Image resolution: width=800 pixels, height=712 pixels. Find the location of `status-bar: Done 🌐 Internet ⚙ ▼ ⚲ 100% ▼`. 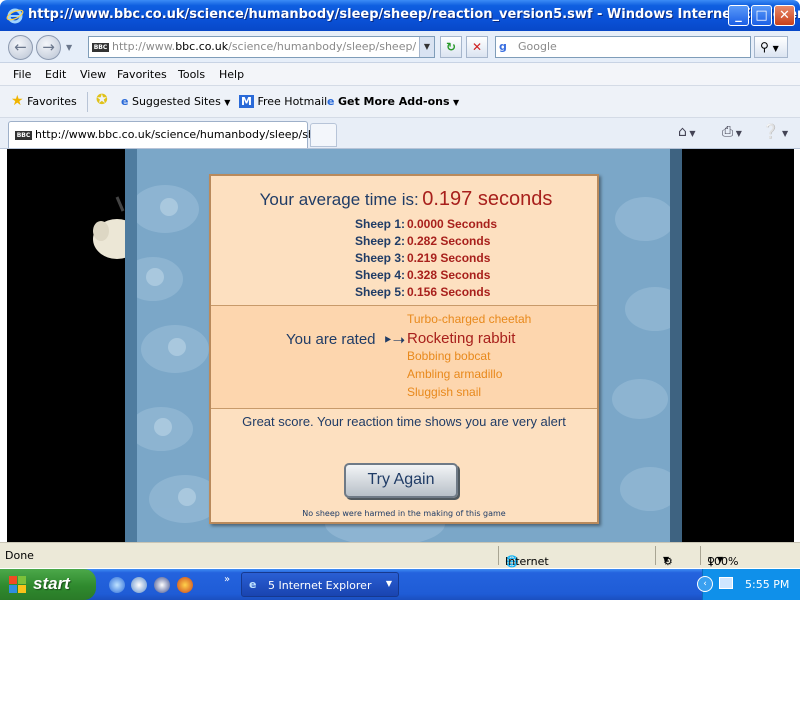

status-bar: Done 🌐 Internet ⚙ ▼ ⚲ 100% ▼ is located at coordinates (400, 555).